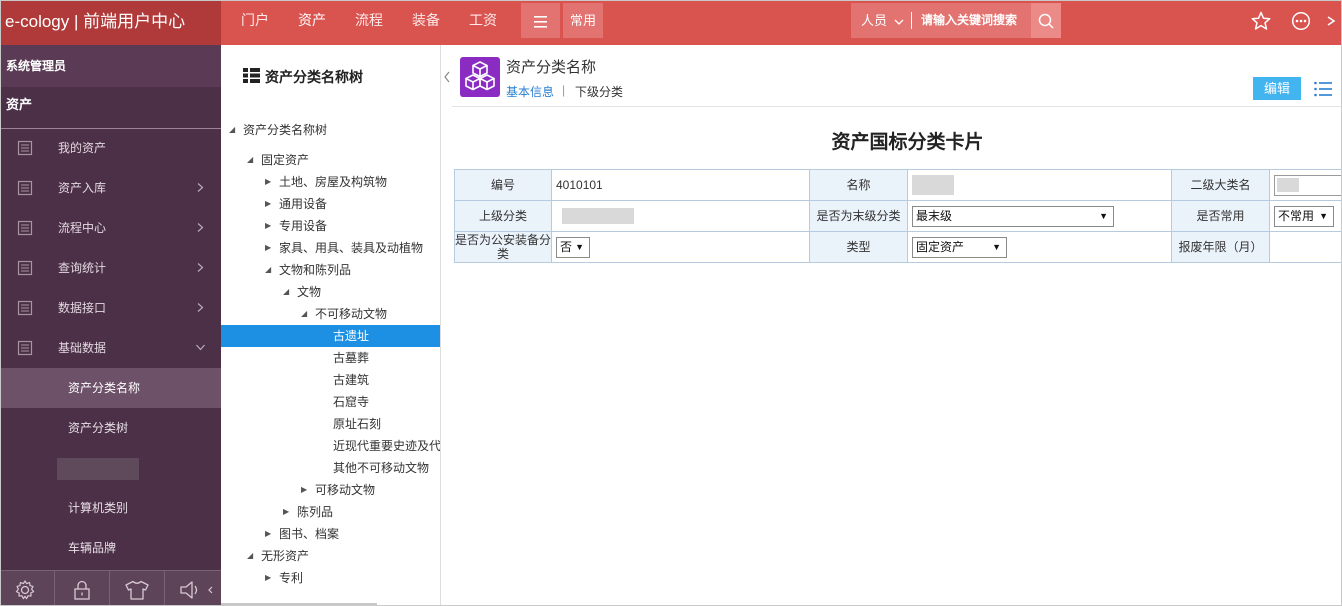  I want to click on theme-button, so click(138, 588).